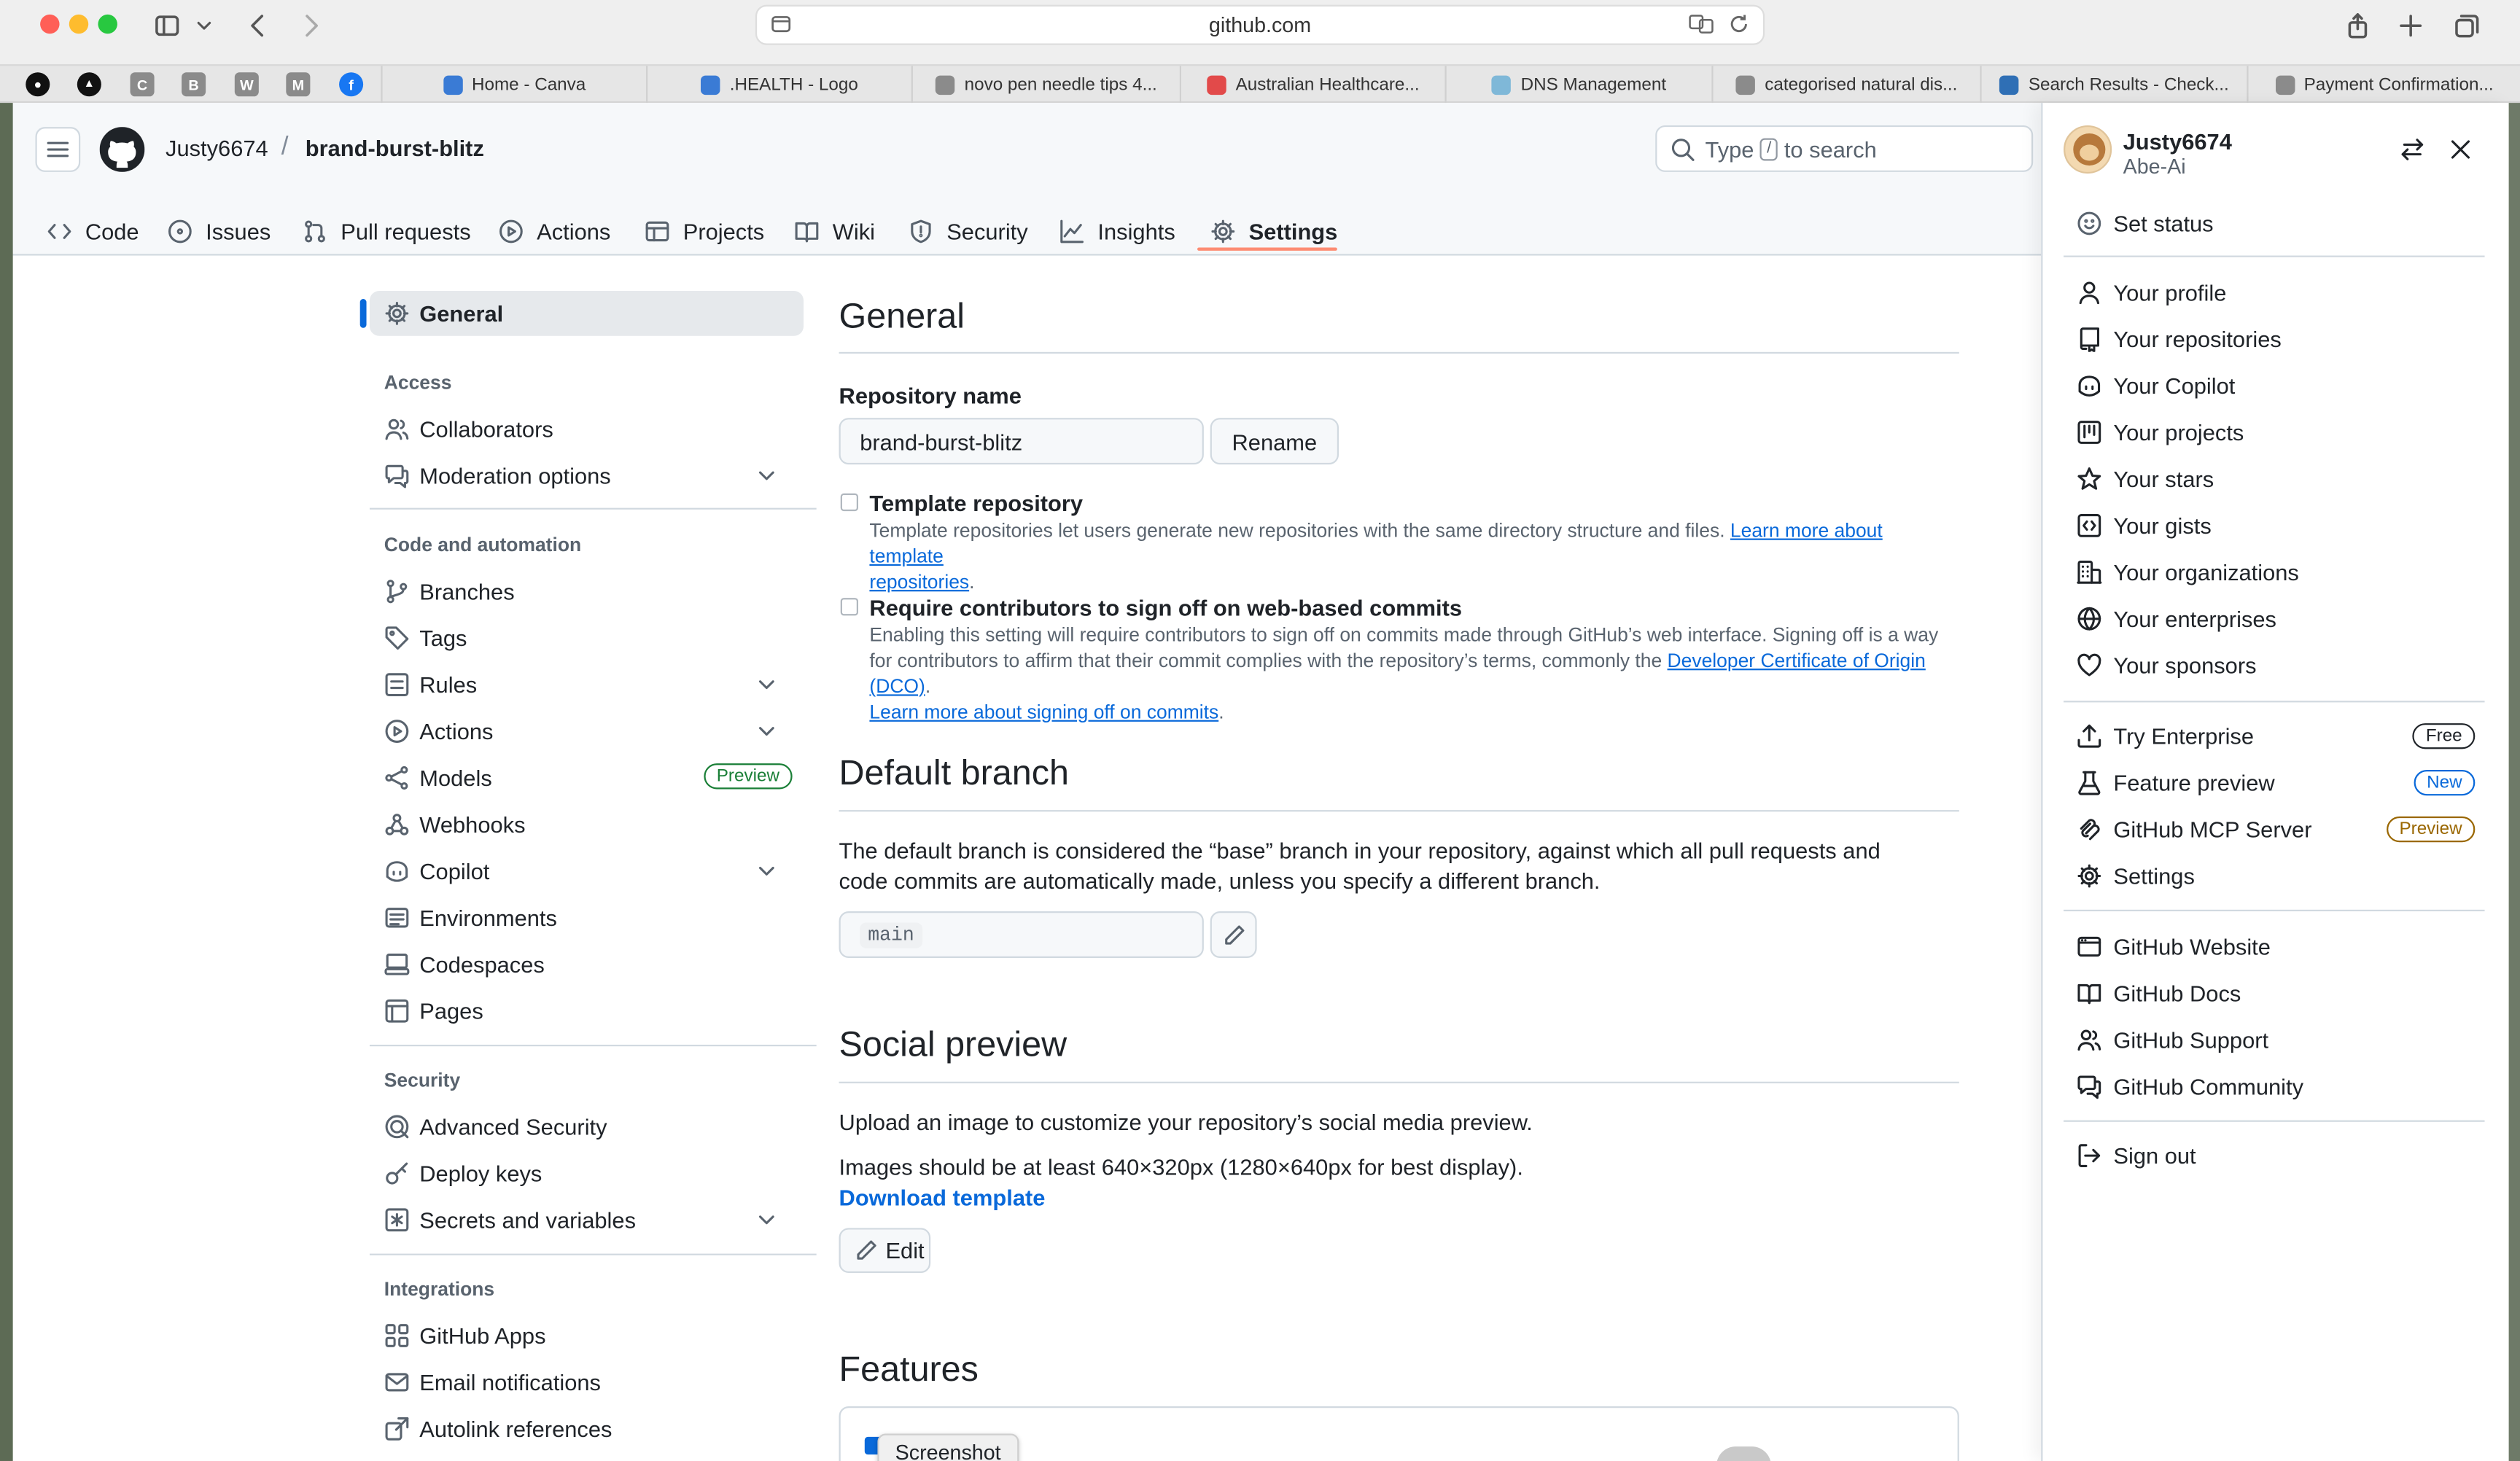  I want to click on search-input: Type / to search, so click(1844, 148).